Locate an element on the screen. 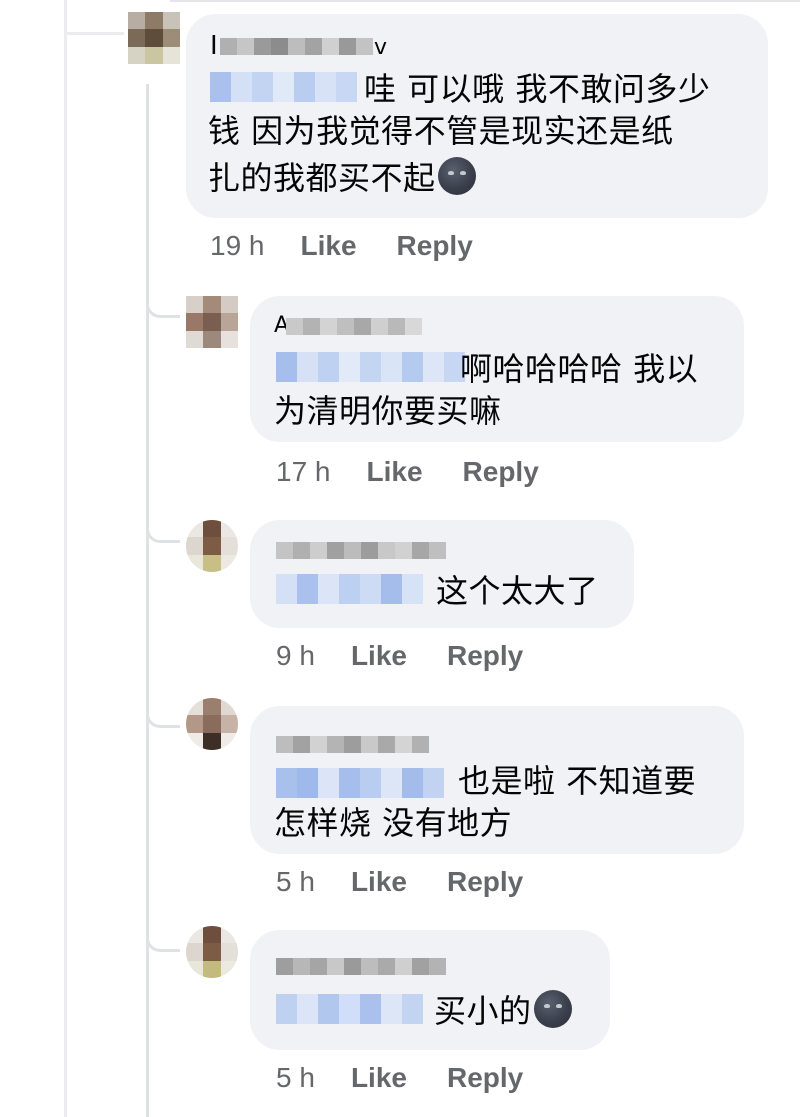 The image size is (800, 1117). page-top-border is located at coordinates (485, 1).